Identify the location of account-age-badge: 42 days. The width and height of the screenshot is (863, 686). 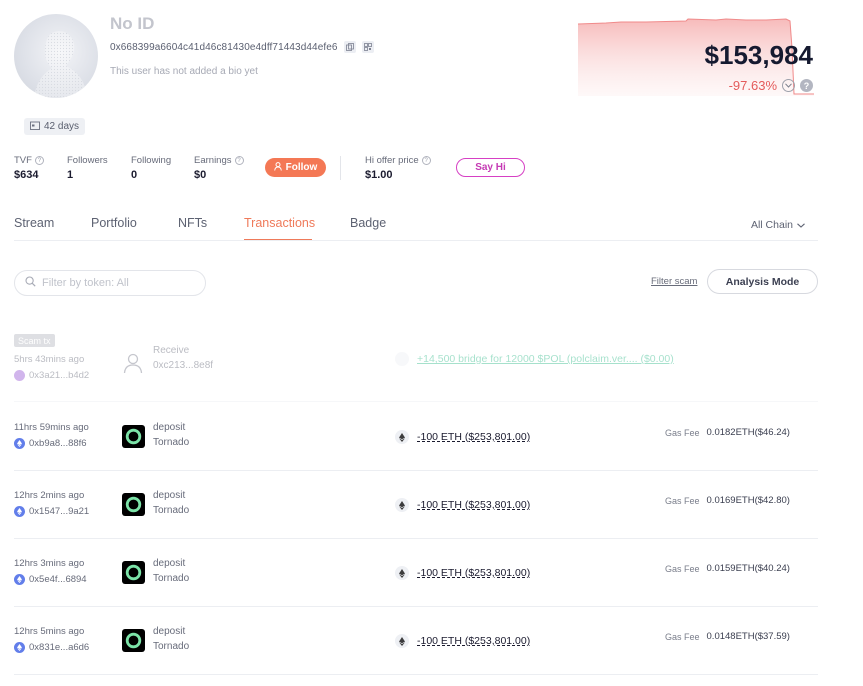
(55, 126).